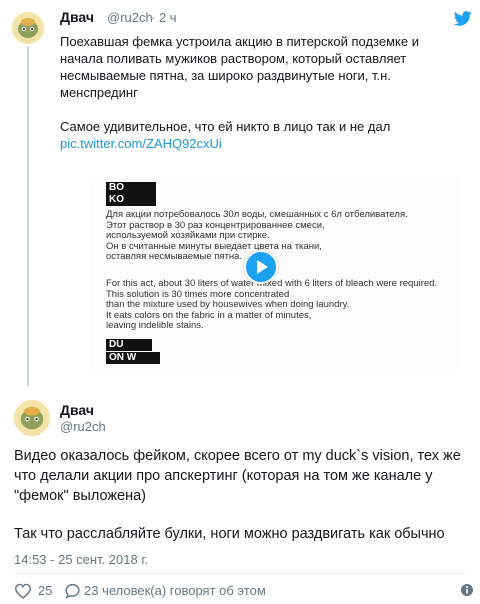 The image size is (480, 604). I want to click on info-icon, so click(467, 592).